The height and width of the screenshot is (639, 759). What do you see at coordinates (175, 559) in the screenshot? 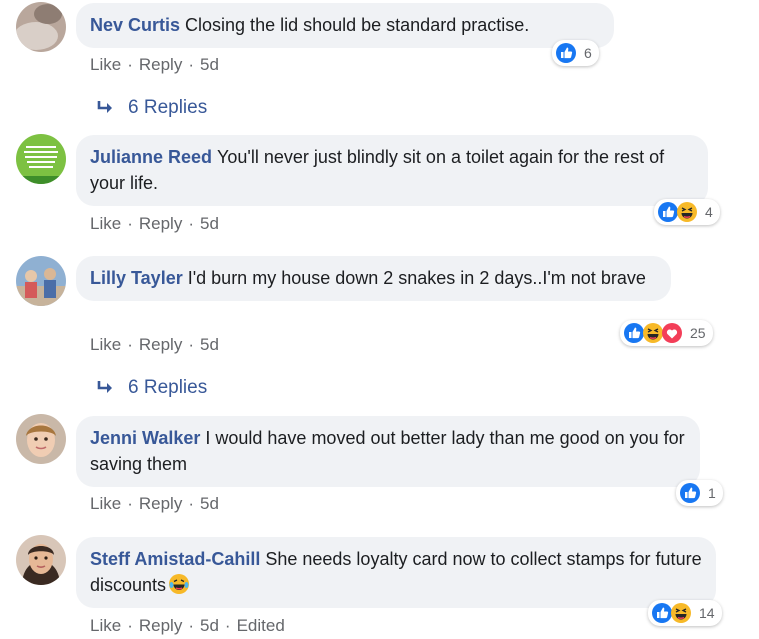
I see `comment-author: Steff Amistad-Cahill` at bounding box center [175, 559].